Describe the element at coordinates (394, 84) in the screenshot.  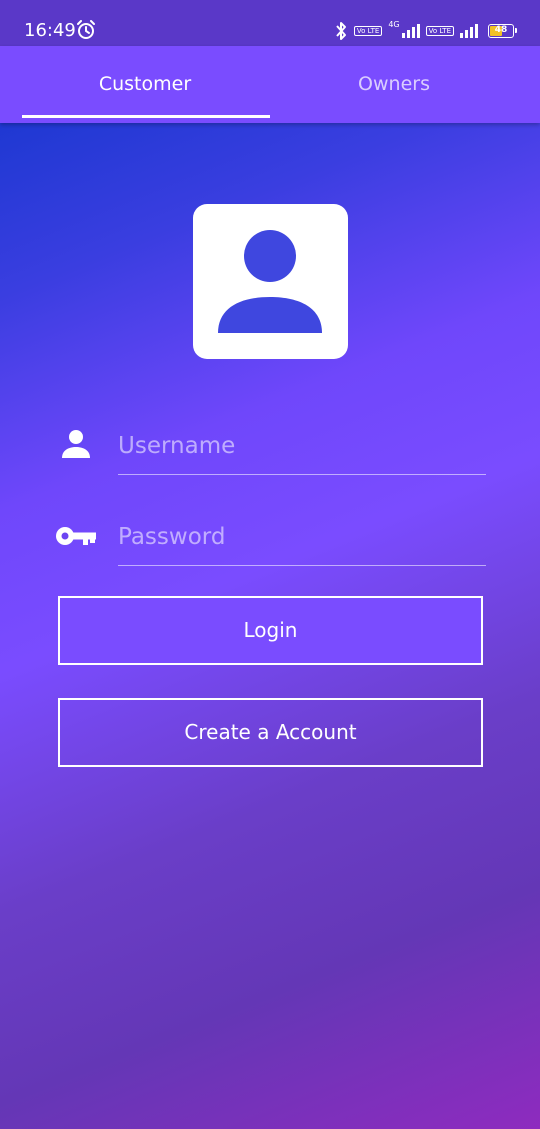
I see `tab-owners: Owners` at that location.